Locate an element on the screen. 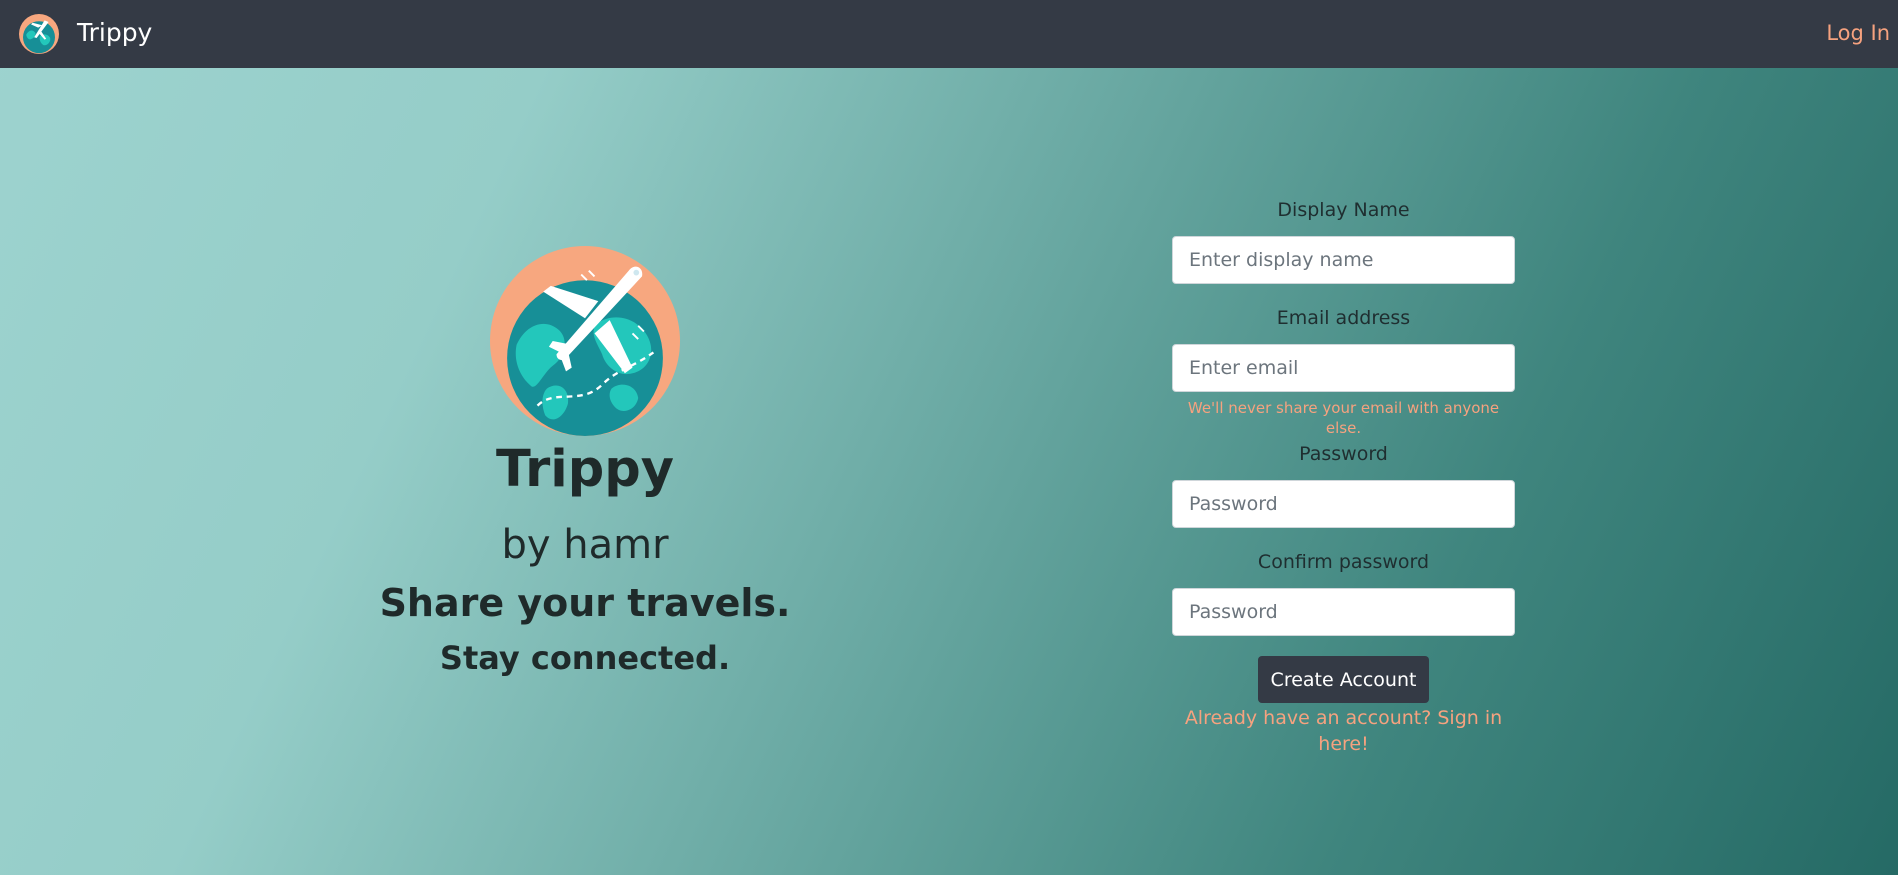 Image resolution: width=1898 pixels, height=875 pixels. display-name-input is located at coordinates (1343, 260).